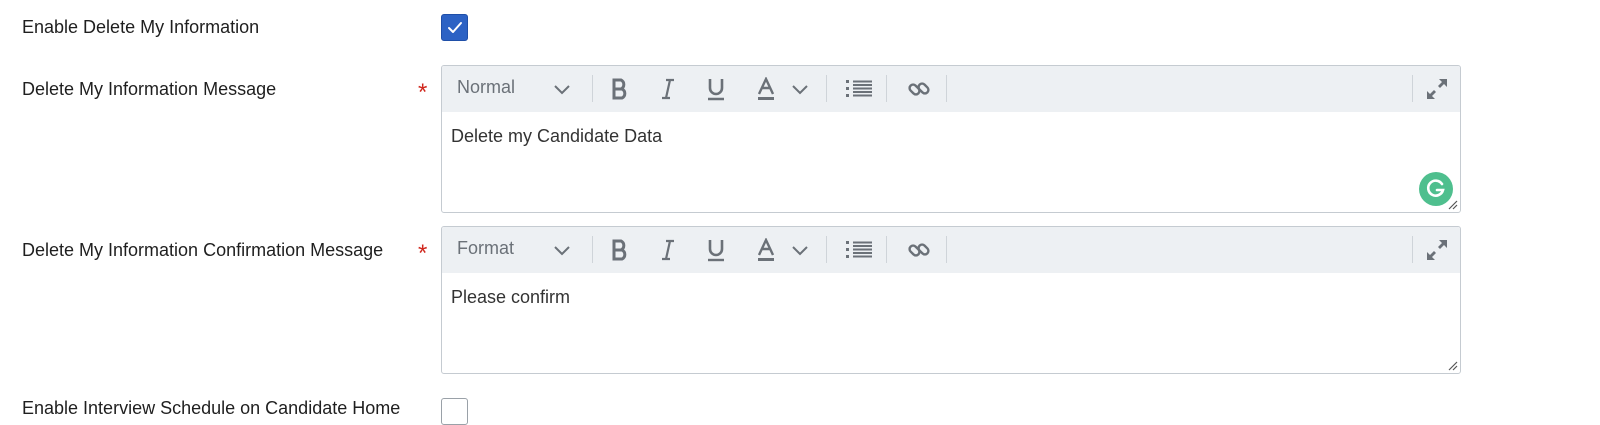 This screenshot has height=425, width=1600. I want to click on grammarly-icon, so click(1436, 189).